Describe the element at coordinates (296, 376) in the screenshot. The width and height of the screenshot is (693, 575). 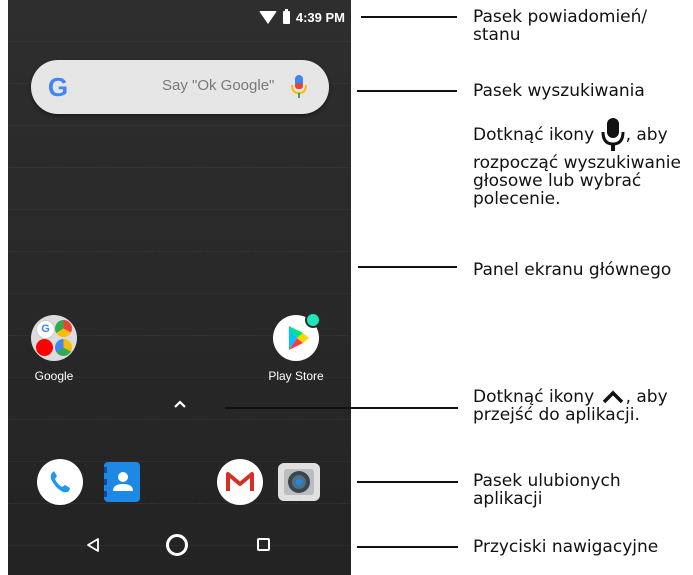
I see `app-label-play-store: Play Store` at that location.